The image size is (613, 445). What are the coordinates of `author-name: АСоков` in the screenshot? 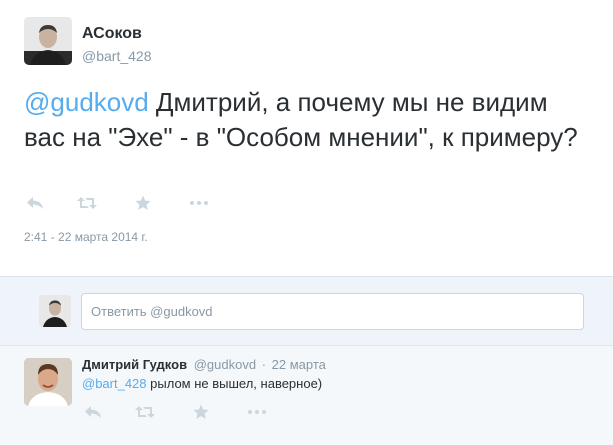 It's located at (112, 34).